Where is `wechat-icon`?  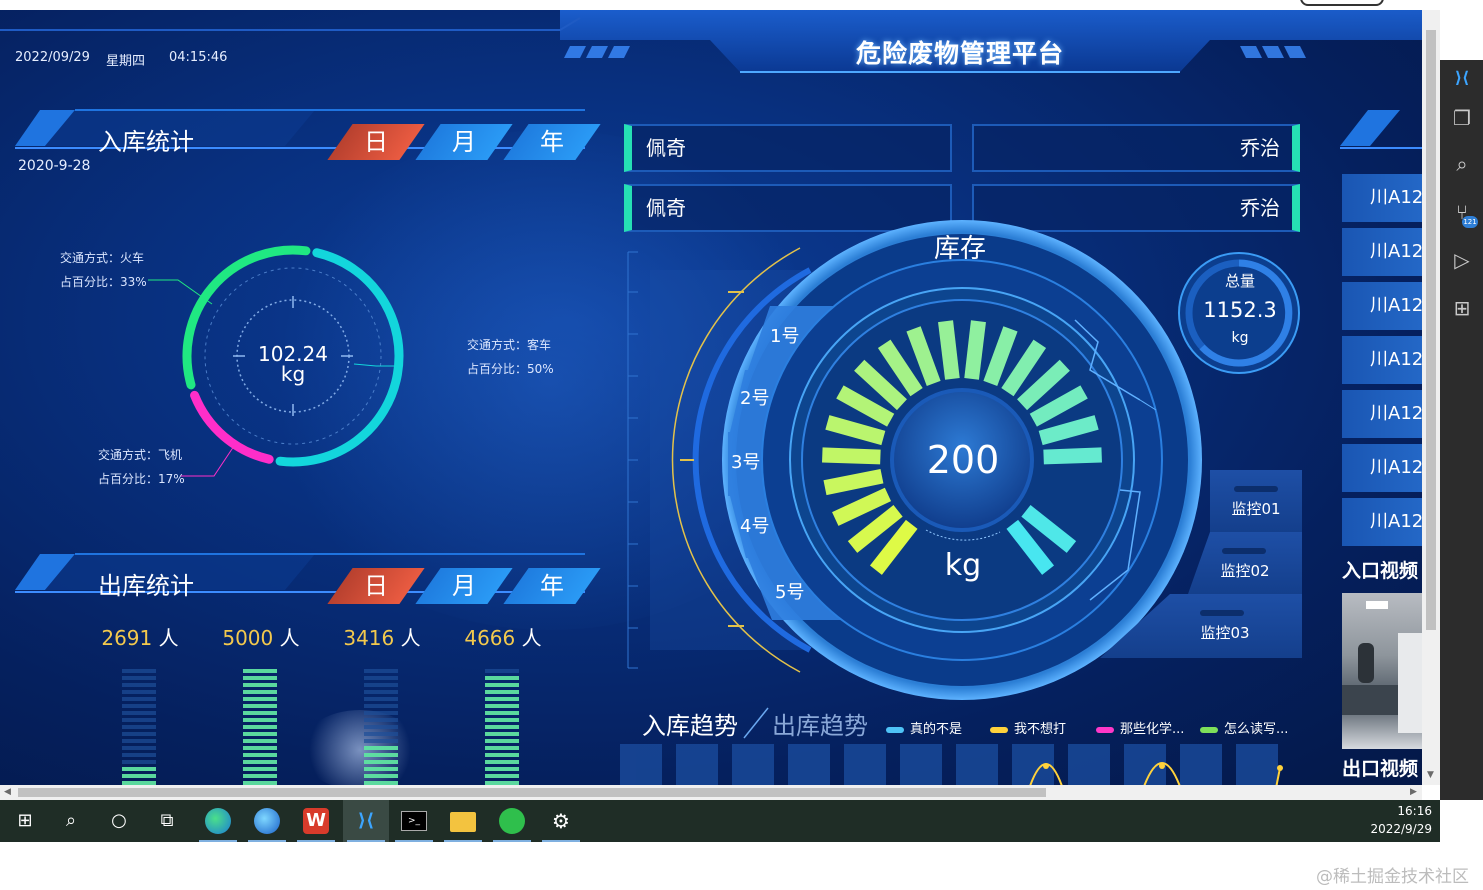
wechat-icon is located at coordinates (512, 821).